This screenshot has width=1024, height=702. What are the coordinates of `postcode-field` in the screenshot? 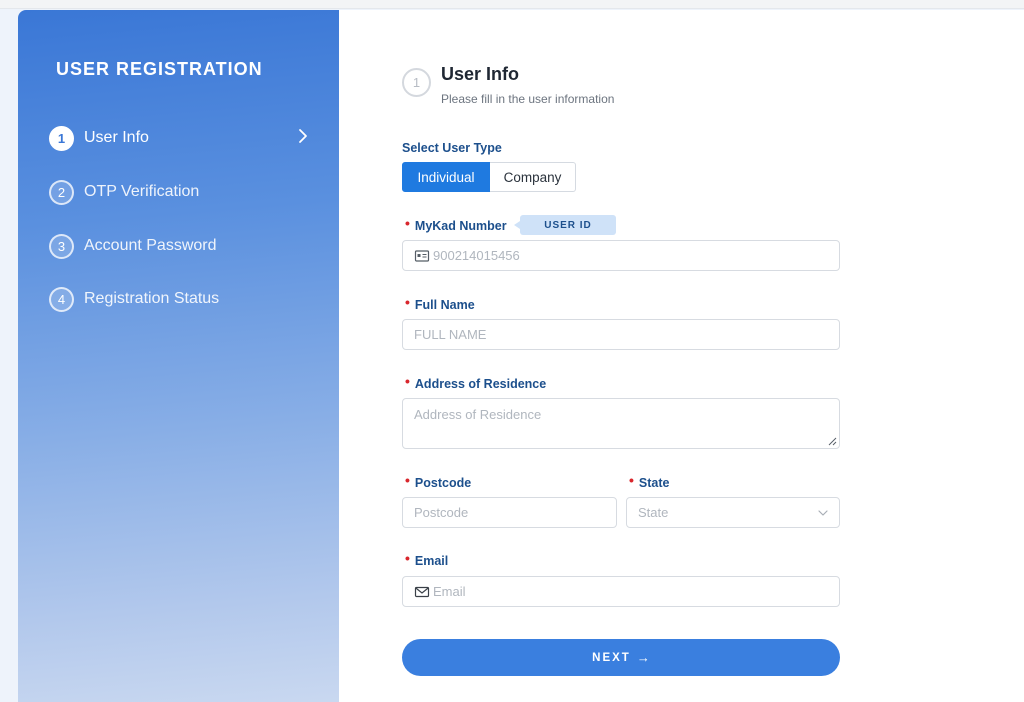 It's located at (509, 512).